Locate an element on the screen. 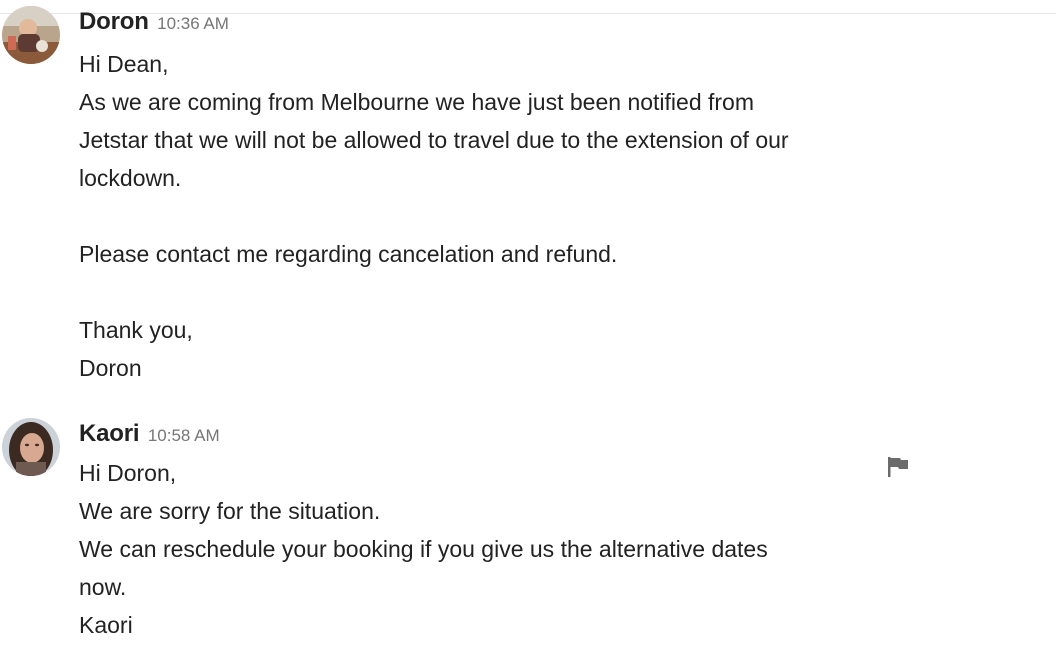 The image size is (1056, 654). message-line: Hi Dean, is located at coordinates (124, 64).